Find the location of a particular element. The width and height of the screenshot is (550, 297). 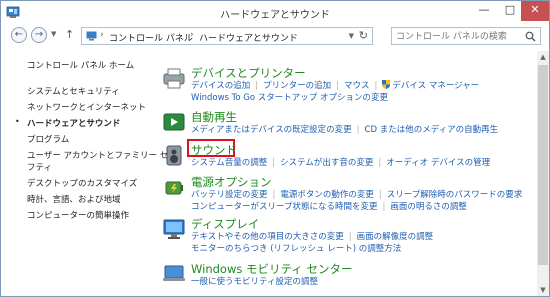

window-title: ハードウェアとサウンド is located at coordinates (275, 15).